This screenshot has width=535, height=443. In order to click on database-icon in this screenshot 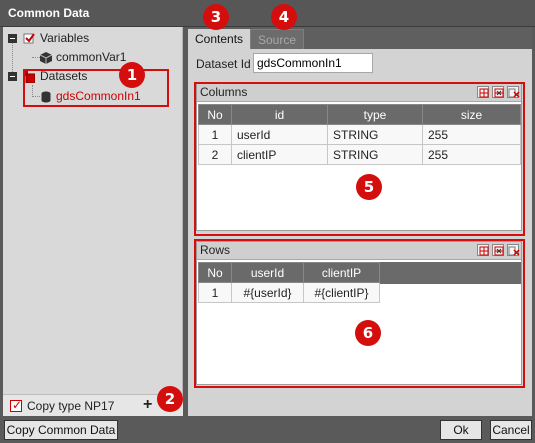, I will do `click(46, 96)`.